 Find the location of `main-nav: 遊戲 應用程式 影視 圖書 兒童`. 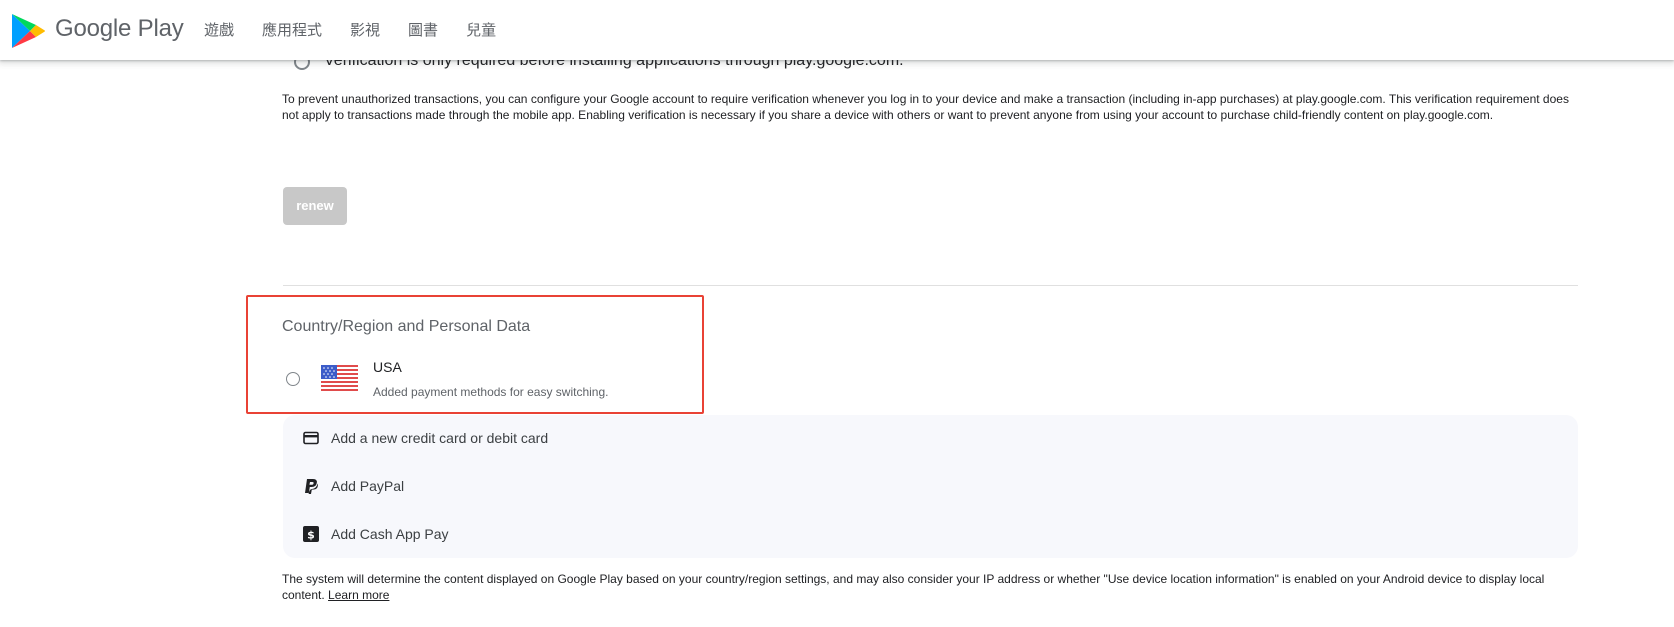

main-nav: 遊戲 應用程式 影視 圖書 兒童 is located at coordinates (364, 29).